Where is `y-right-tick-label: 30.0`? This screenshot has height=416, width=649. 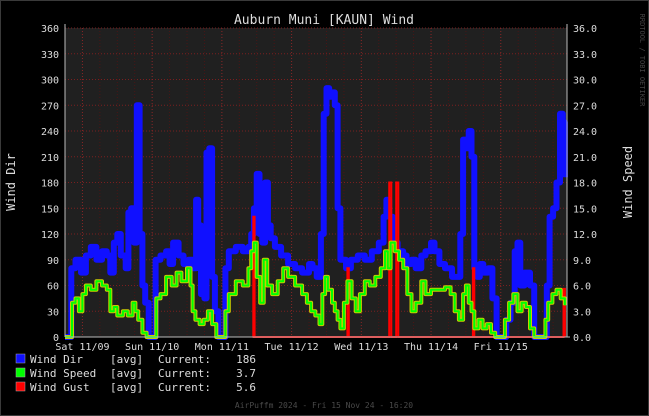 y-right-tick-label: 30.0 is located at coordinates (585, 81).